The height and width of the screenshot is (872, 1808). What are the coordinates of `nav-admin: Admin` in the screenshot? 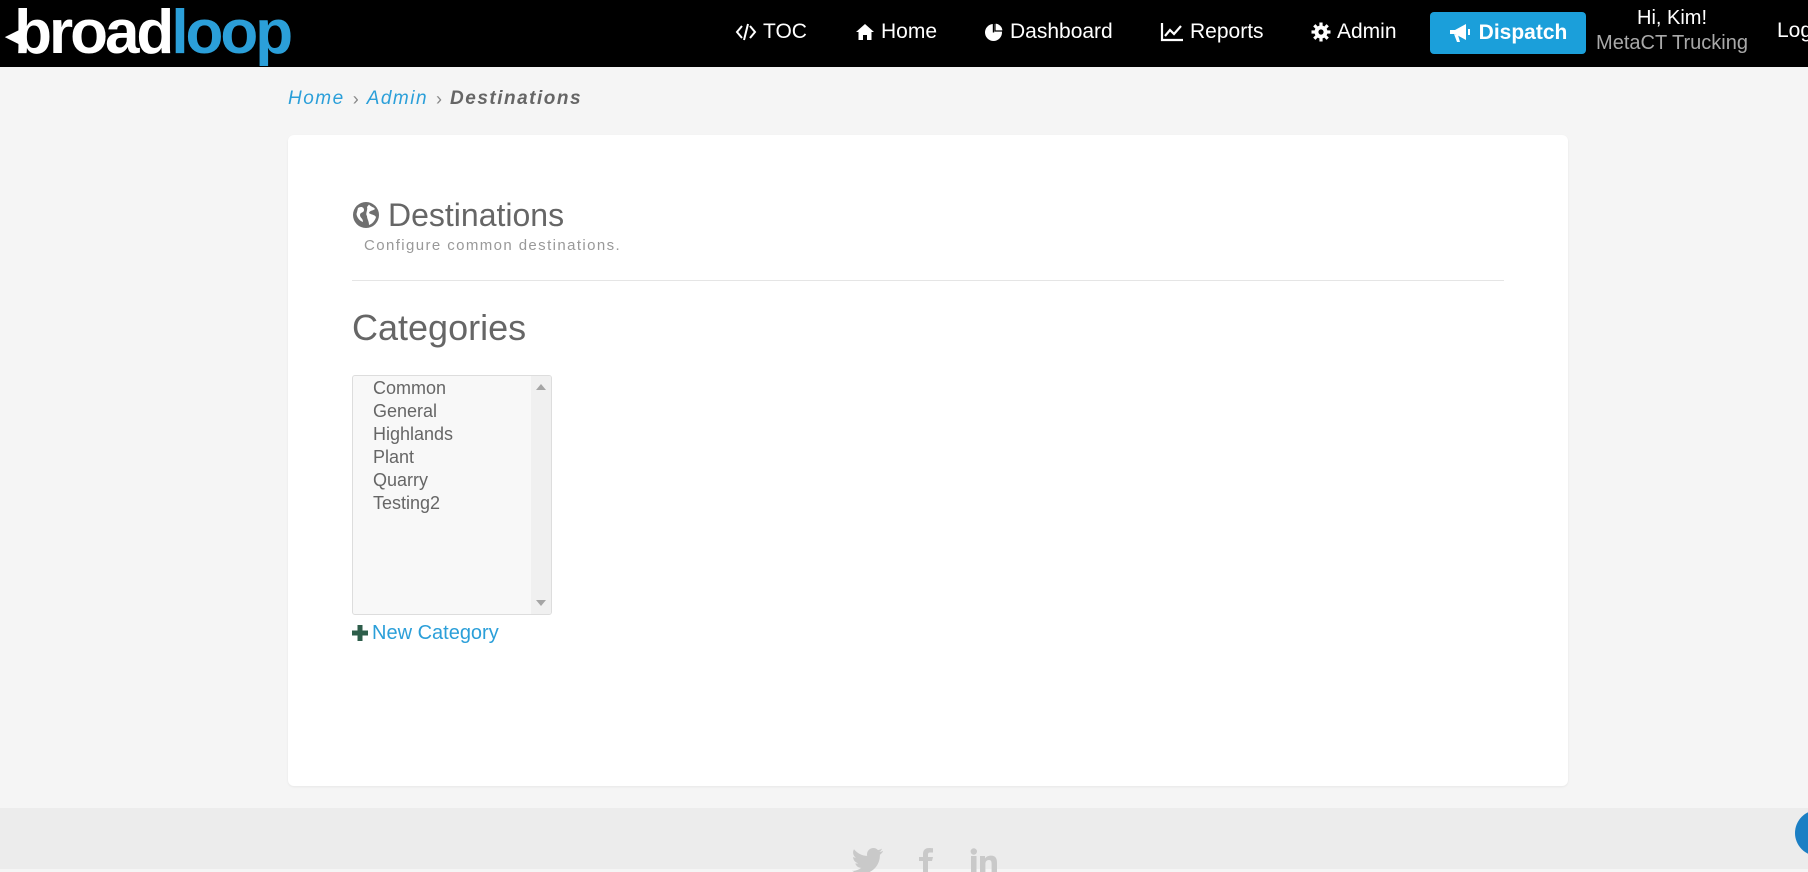 It's located at (1354, 32).